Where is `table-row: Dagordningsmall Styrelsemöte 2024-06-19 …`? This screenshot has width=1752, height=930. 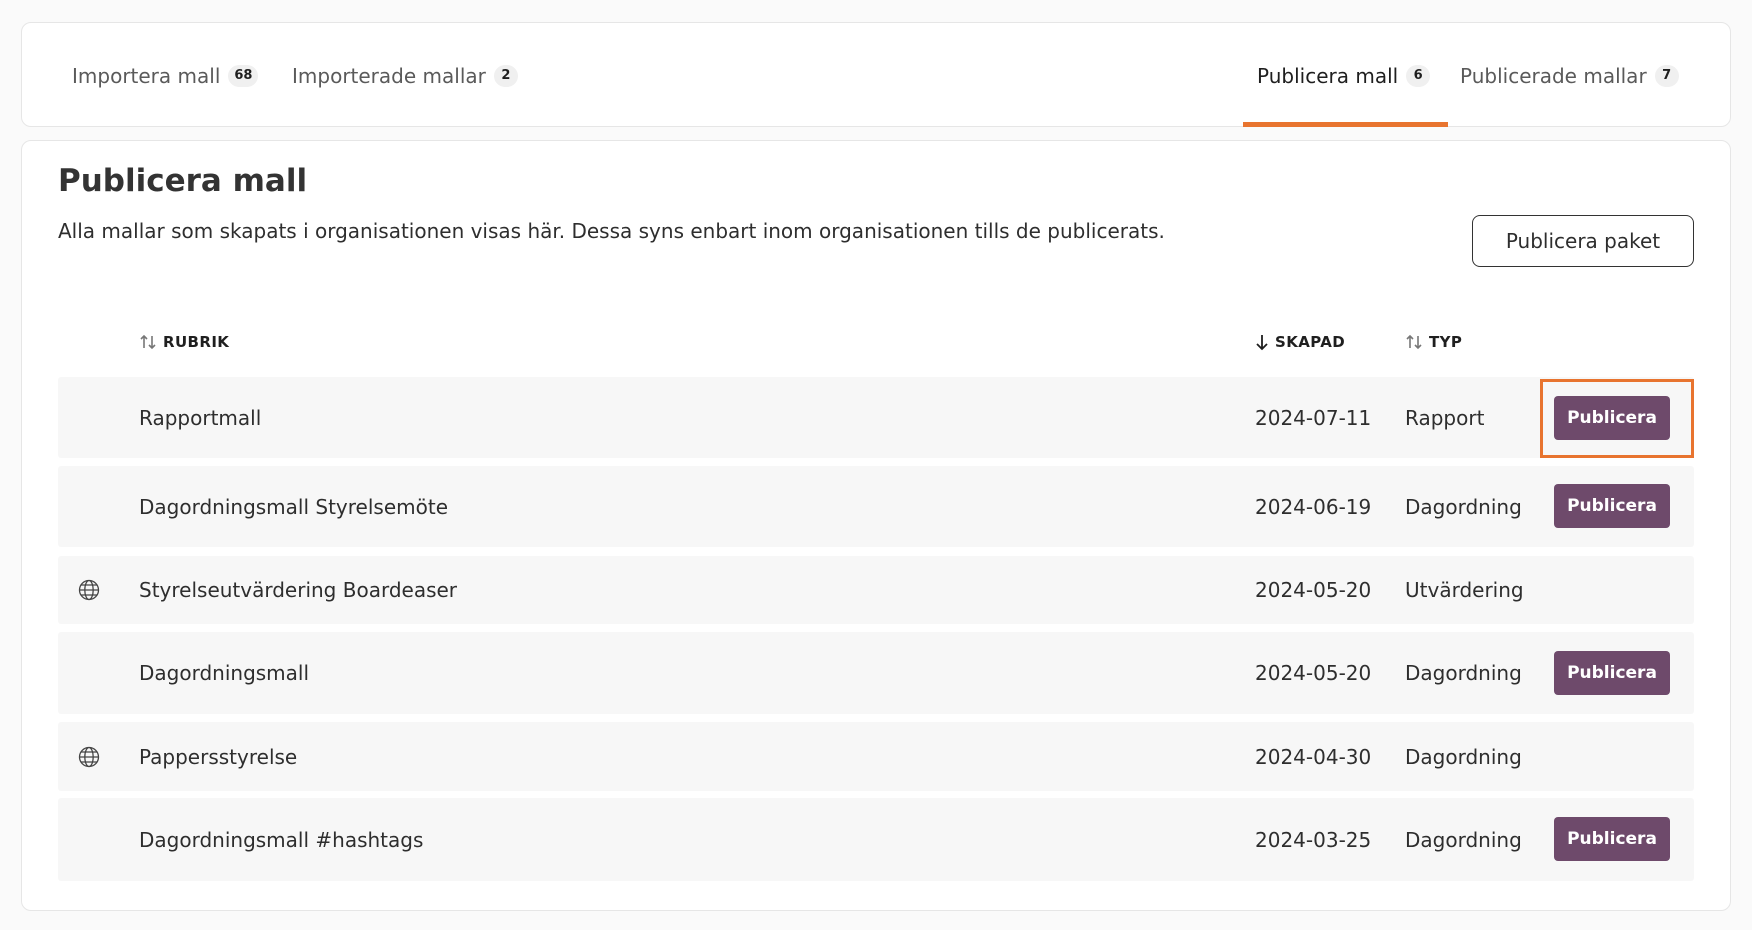
table-row: Dagordningsmall Styrelsemöte 2024-06-19 … is located at coordinates (876, 506).